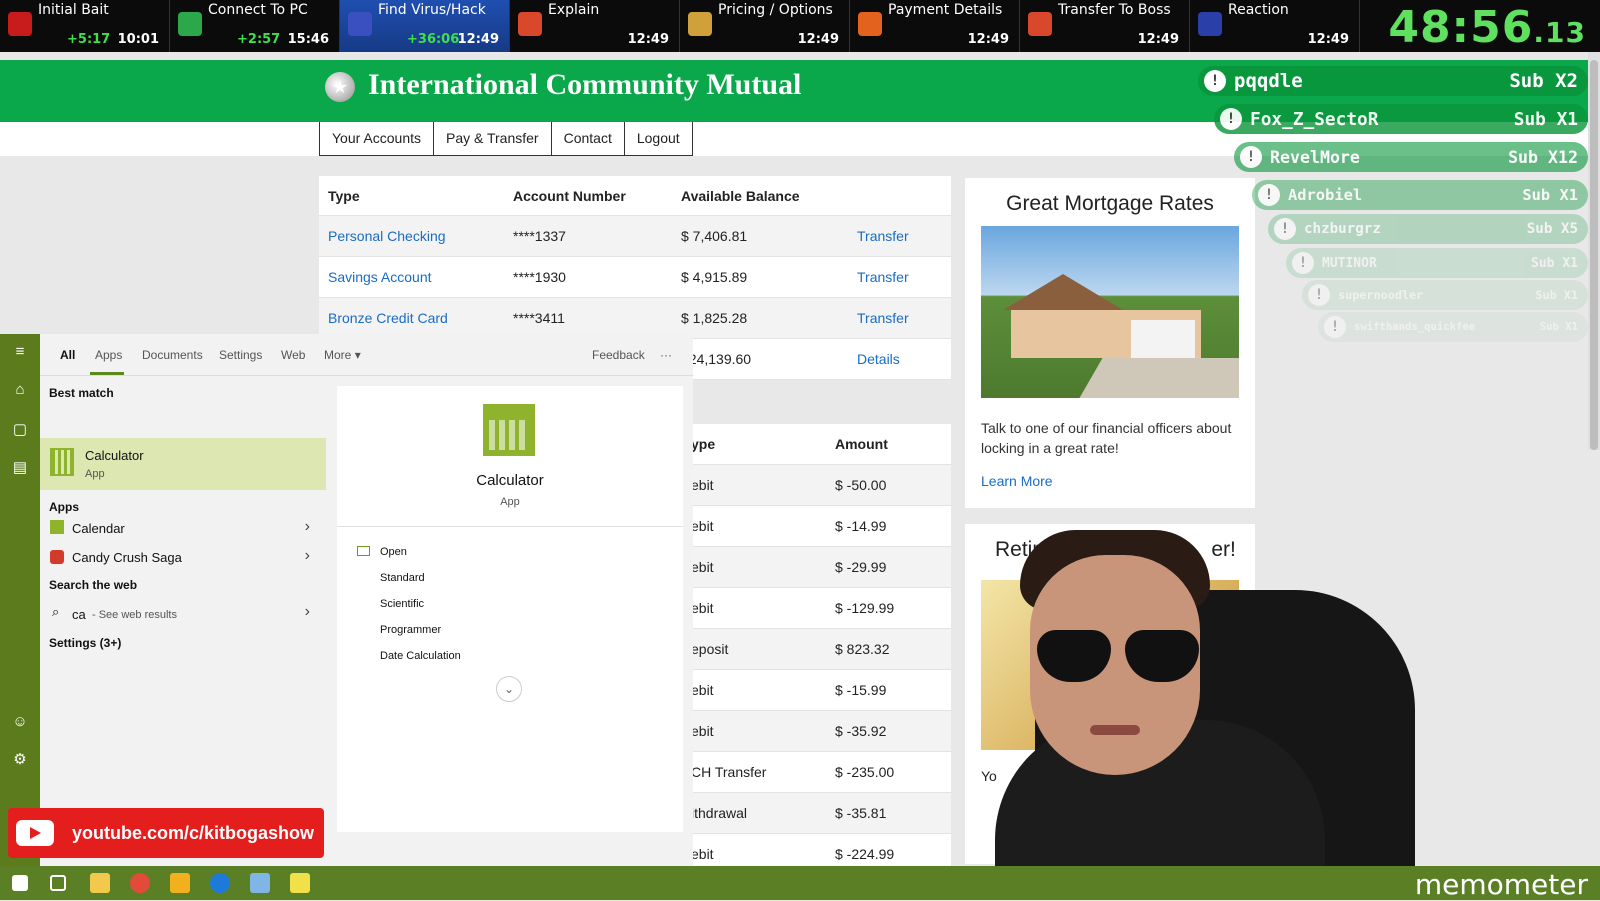 This screenshot has height=901, width=1600. I want to click on tab-web: Web, so click(293, 355).